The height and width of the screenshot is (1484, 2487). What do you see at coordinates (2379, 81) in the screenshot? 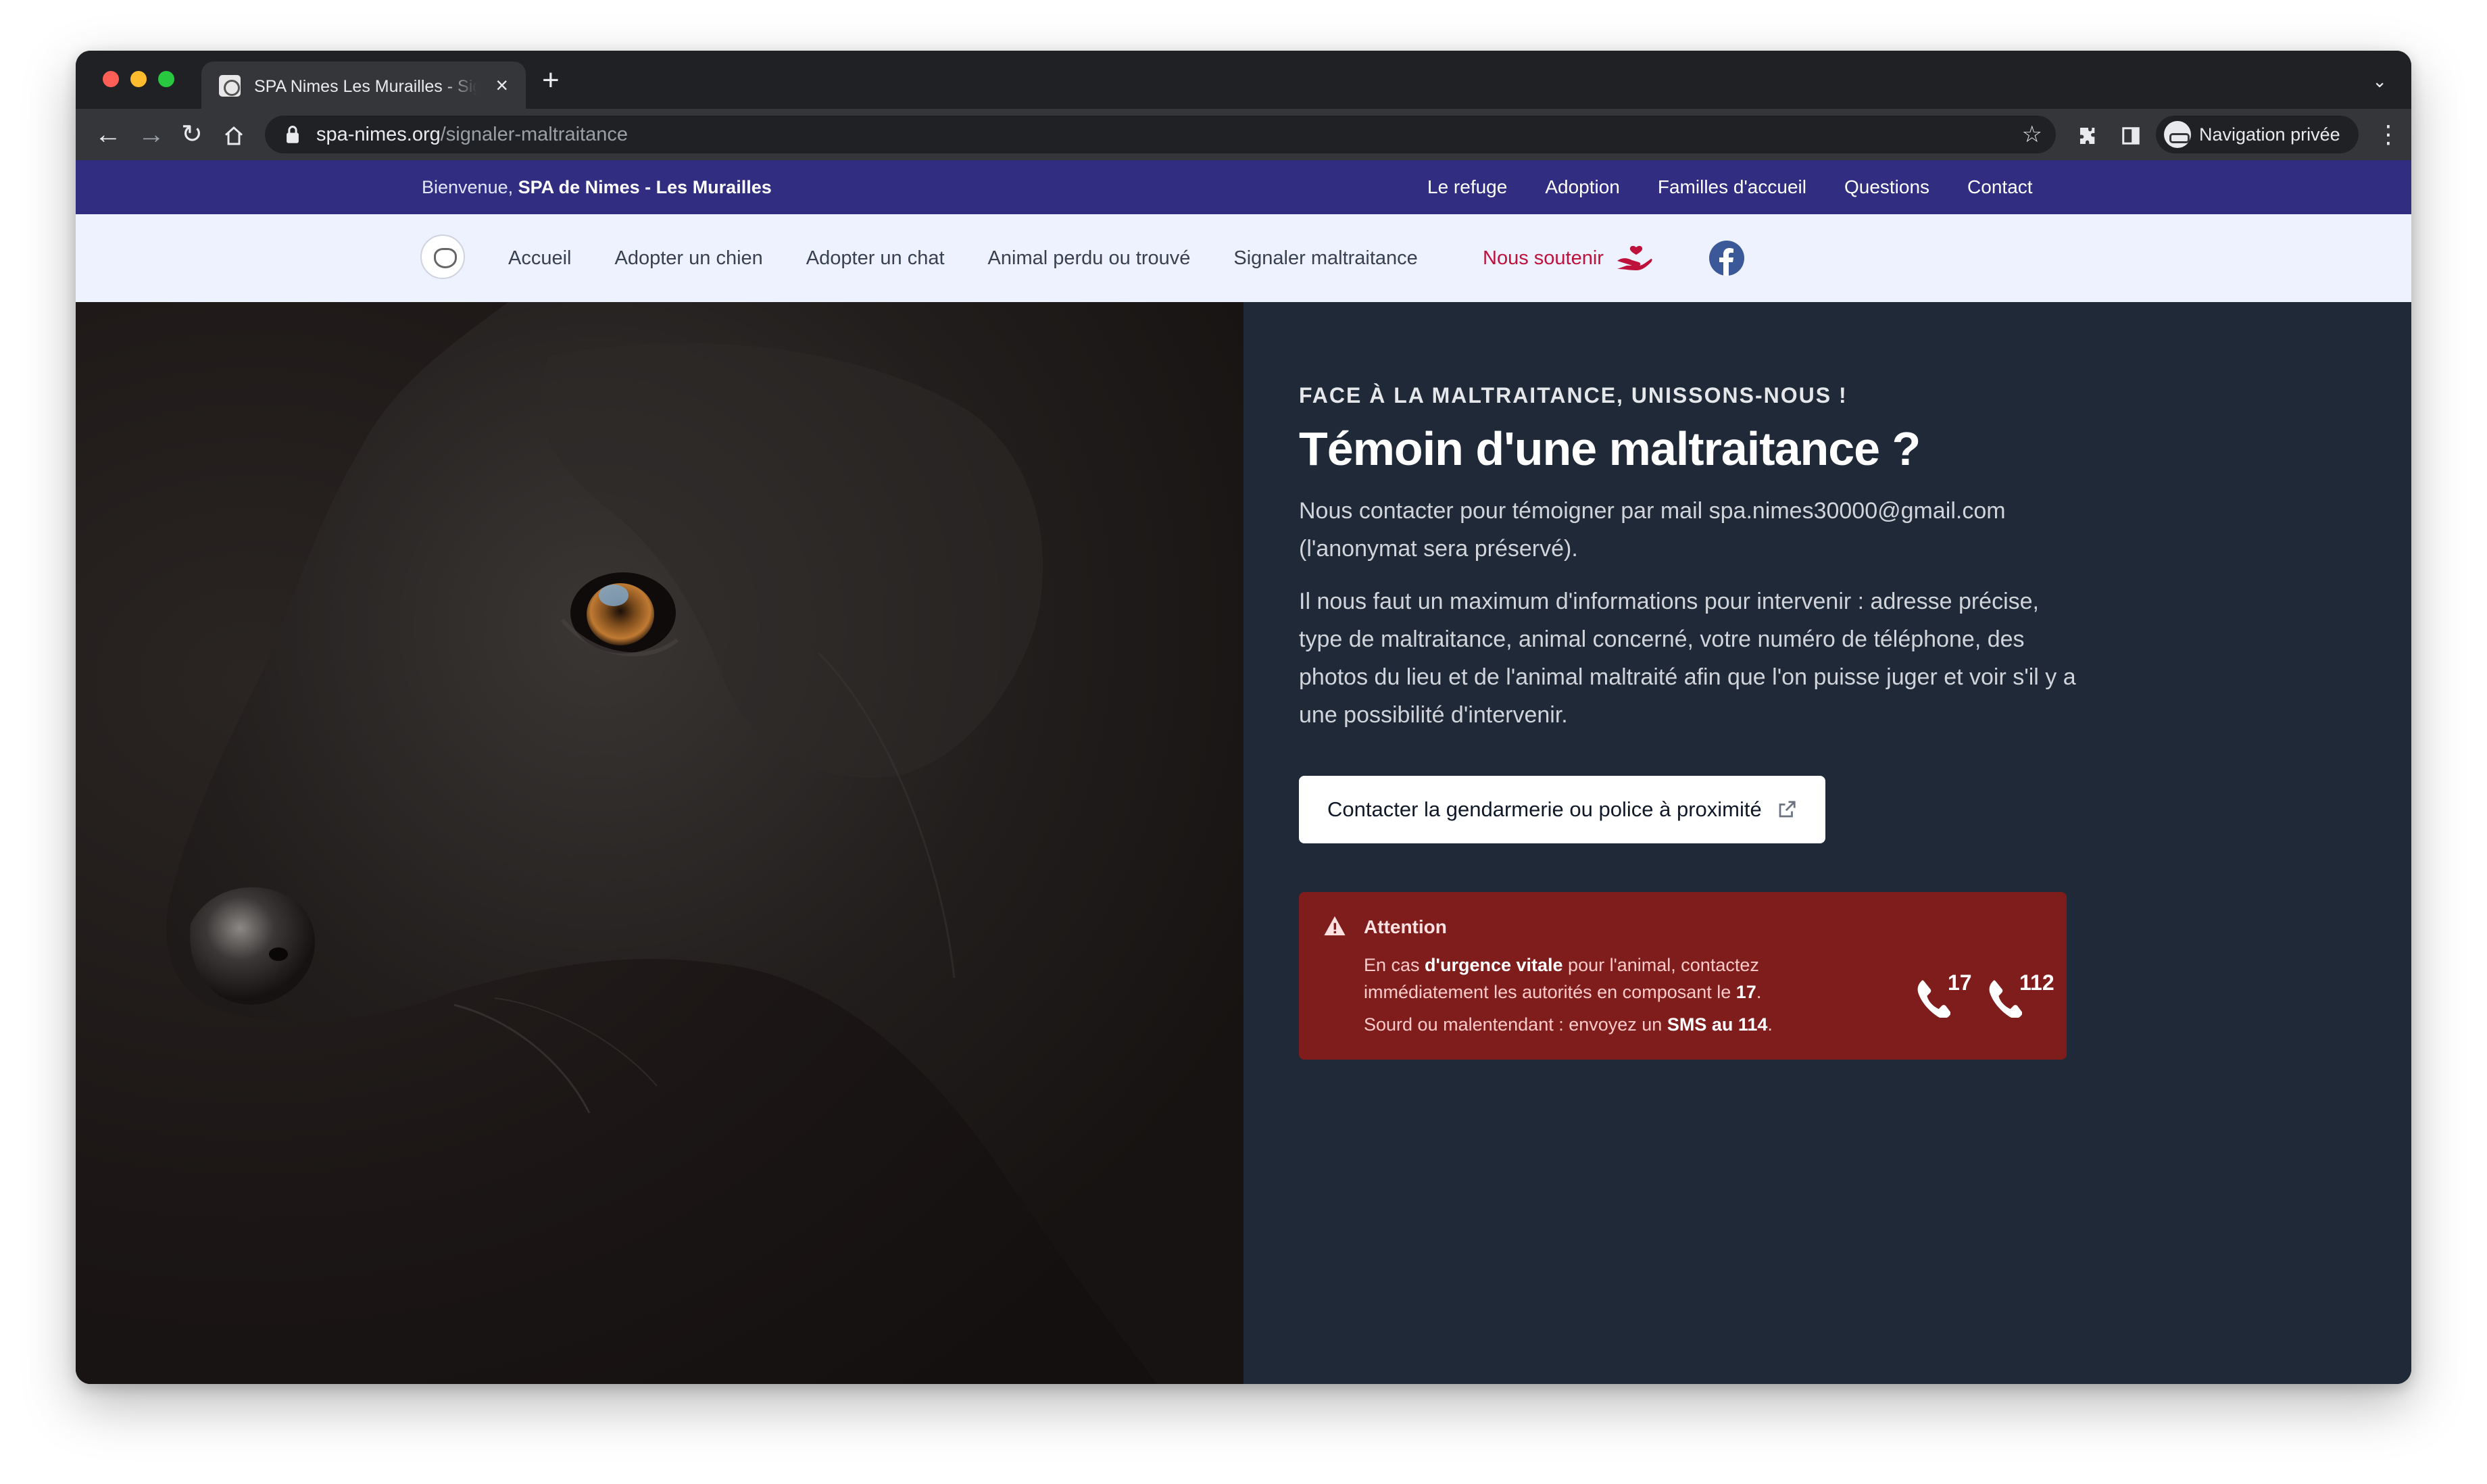
I see `tab-search-chevron-icon: ⌄` at bounding box center [2379, 81].